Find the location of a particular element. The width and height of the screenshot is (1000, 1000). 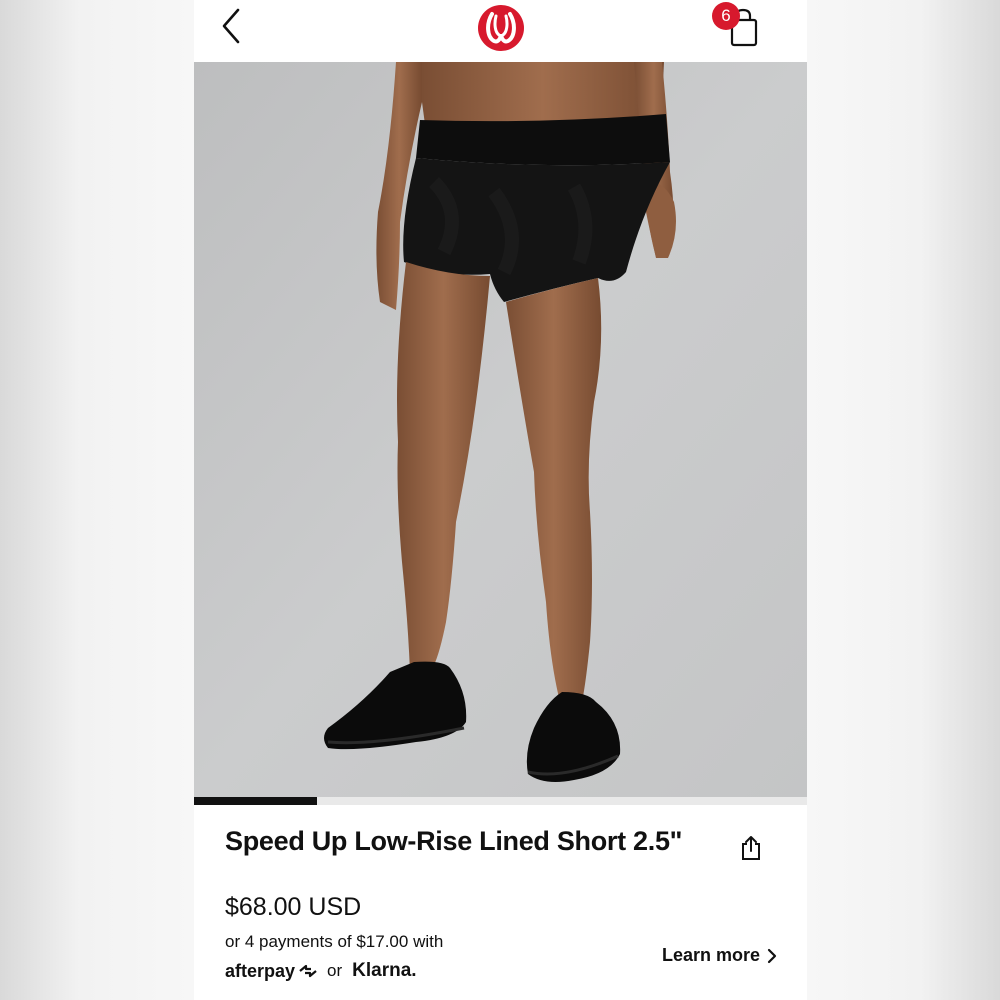

installments-text: or 4 payments of $17.00 with is located at coordinates (334, 941).